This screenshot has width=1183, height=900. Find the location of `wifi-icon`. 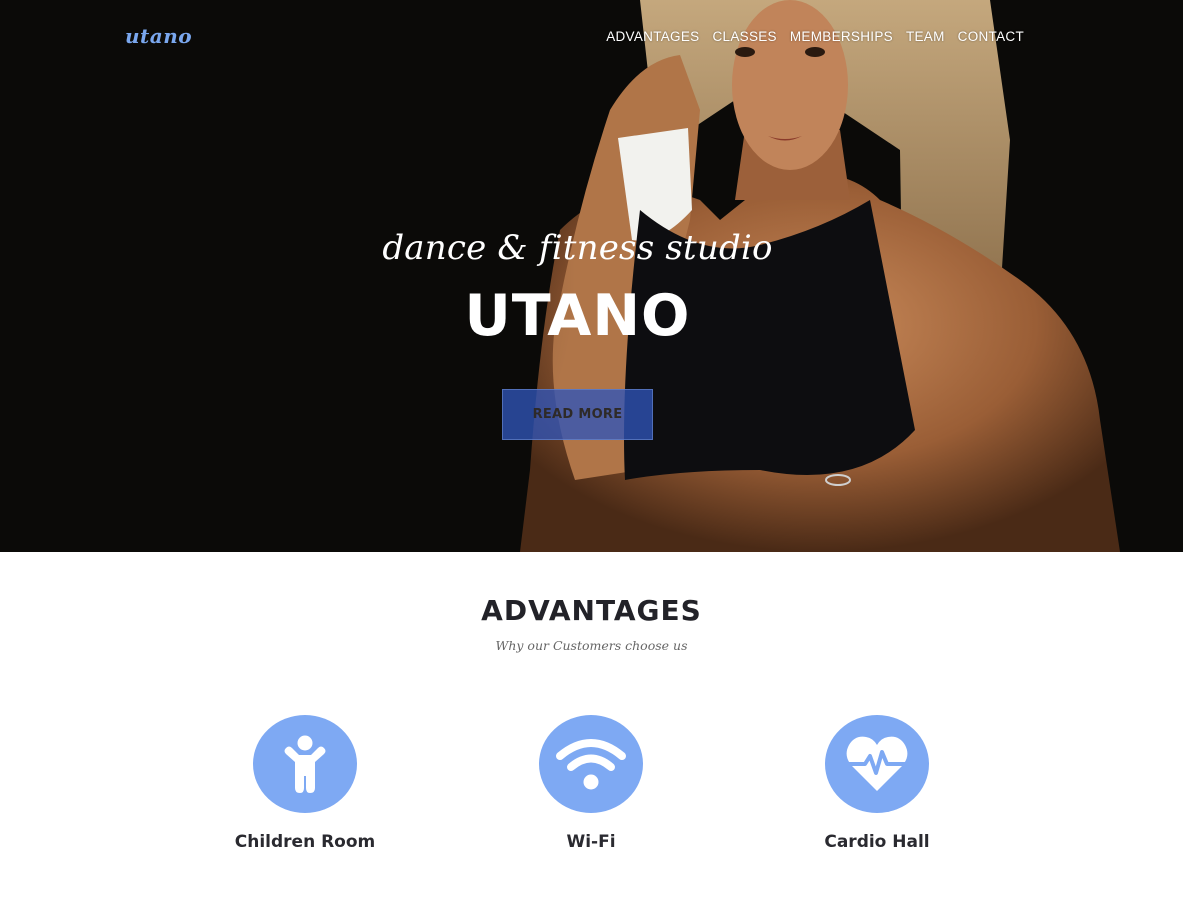

wifi-icon is located at coordinates (591, 764).